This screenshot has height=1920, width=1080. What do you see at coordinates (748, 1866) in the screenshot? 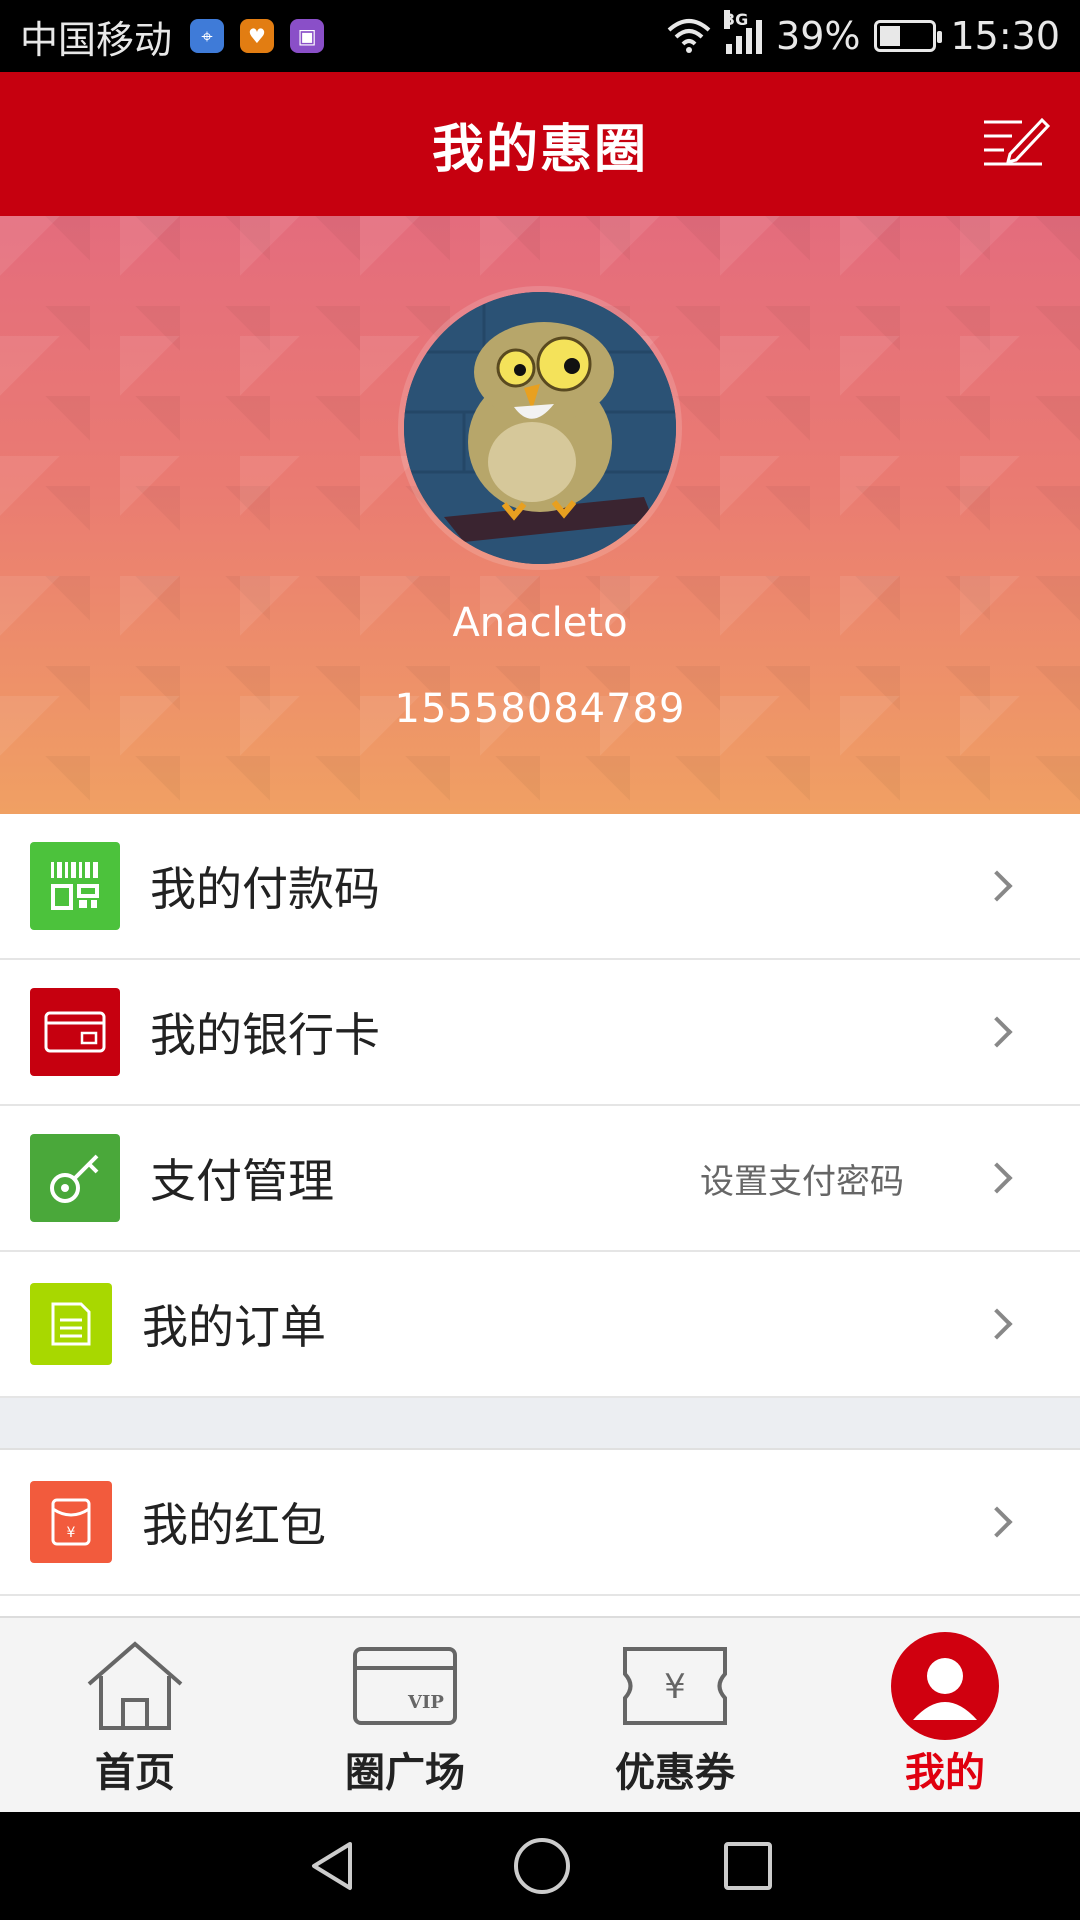
I see `recents-button` at bounding box center [748, 1866].